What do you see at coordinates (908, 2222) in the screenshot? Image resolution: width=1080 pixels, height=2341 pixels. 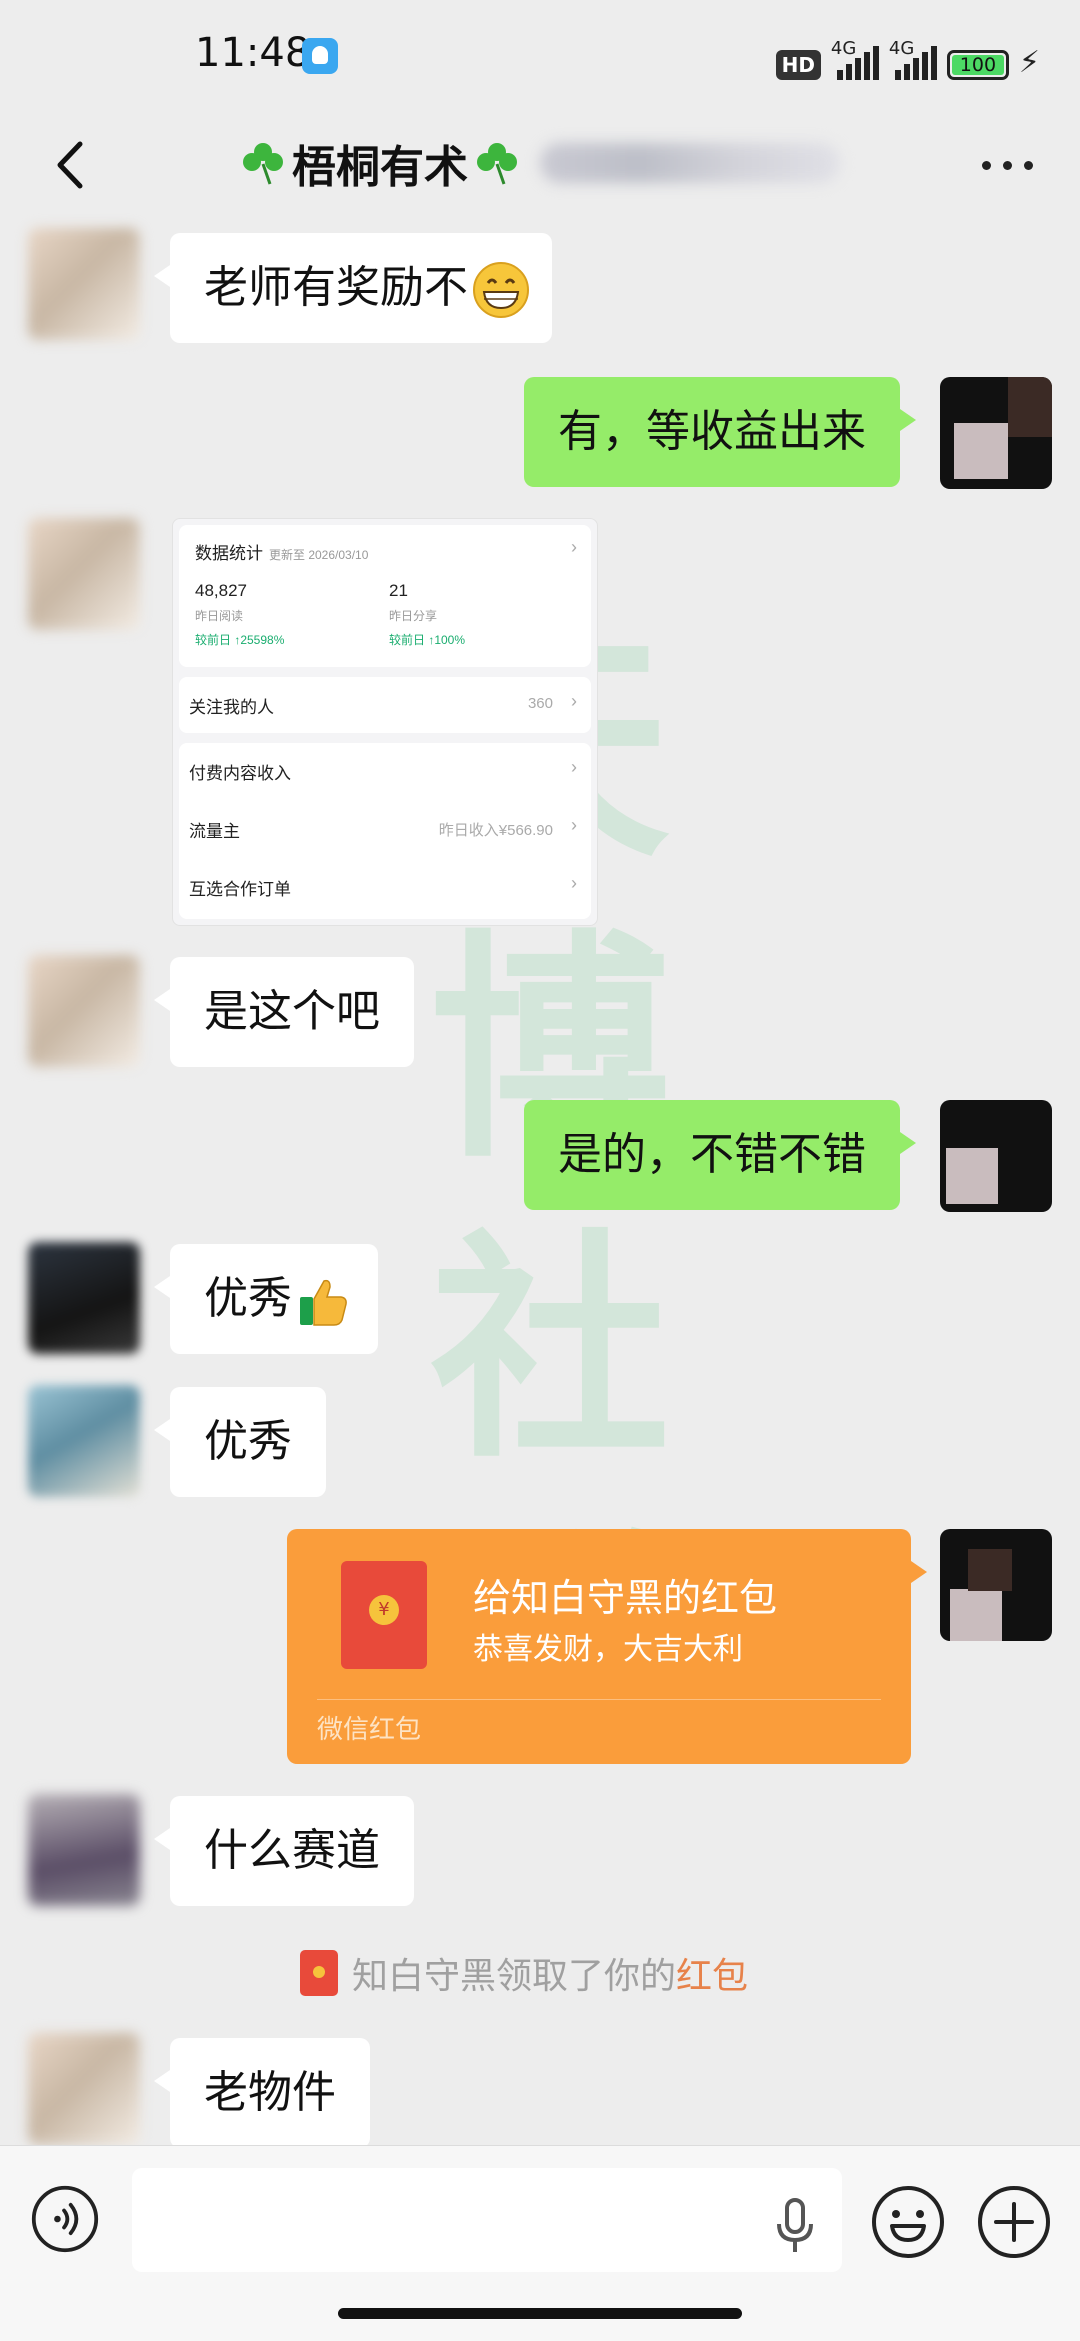 I see `emoji-icon` at bounding box center [908, 2222].